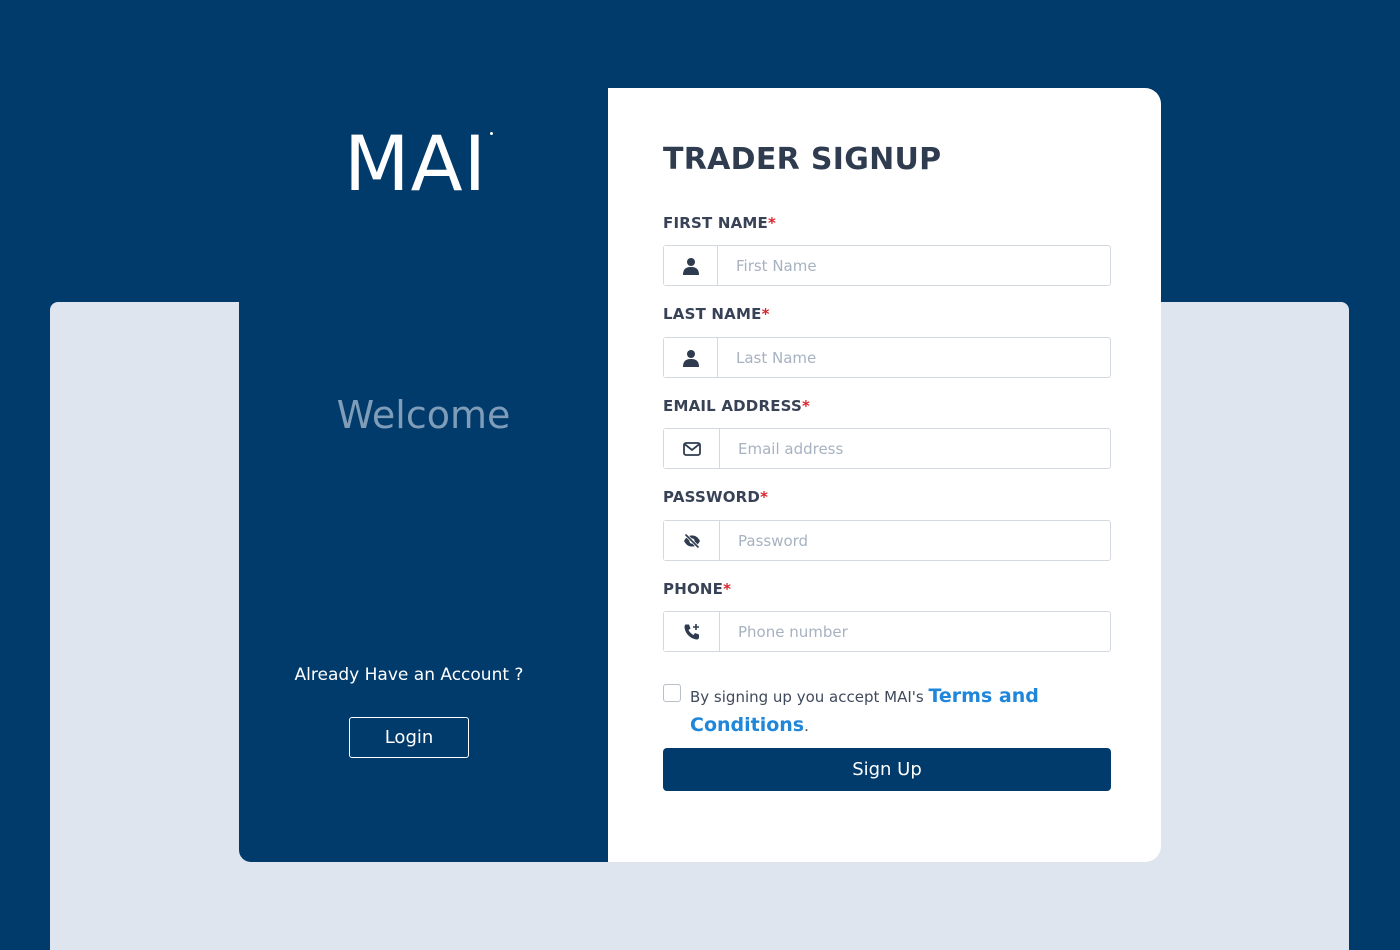  Describe the element at coordinates (423, 415) in the screenshot. I see `welcome-heading: Welcome` at that location.